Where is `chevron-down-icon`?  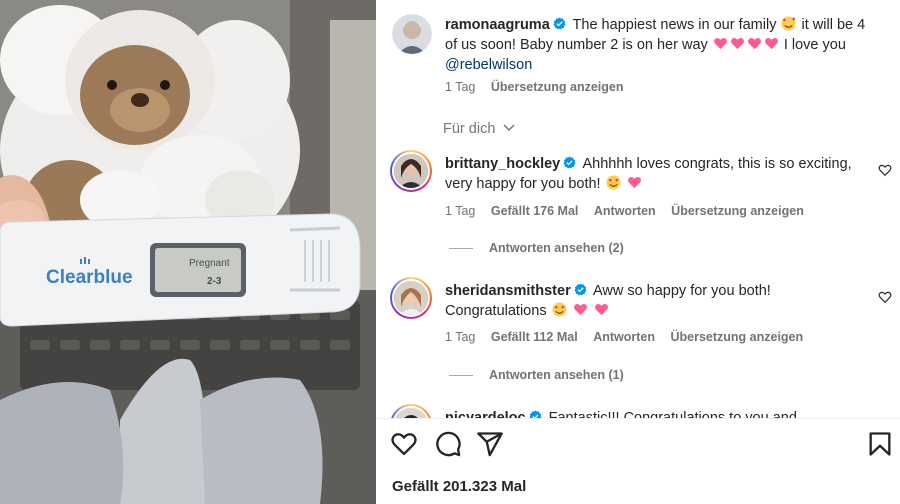 chevron-down-icon is located at coordinates (509, 127).